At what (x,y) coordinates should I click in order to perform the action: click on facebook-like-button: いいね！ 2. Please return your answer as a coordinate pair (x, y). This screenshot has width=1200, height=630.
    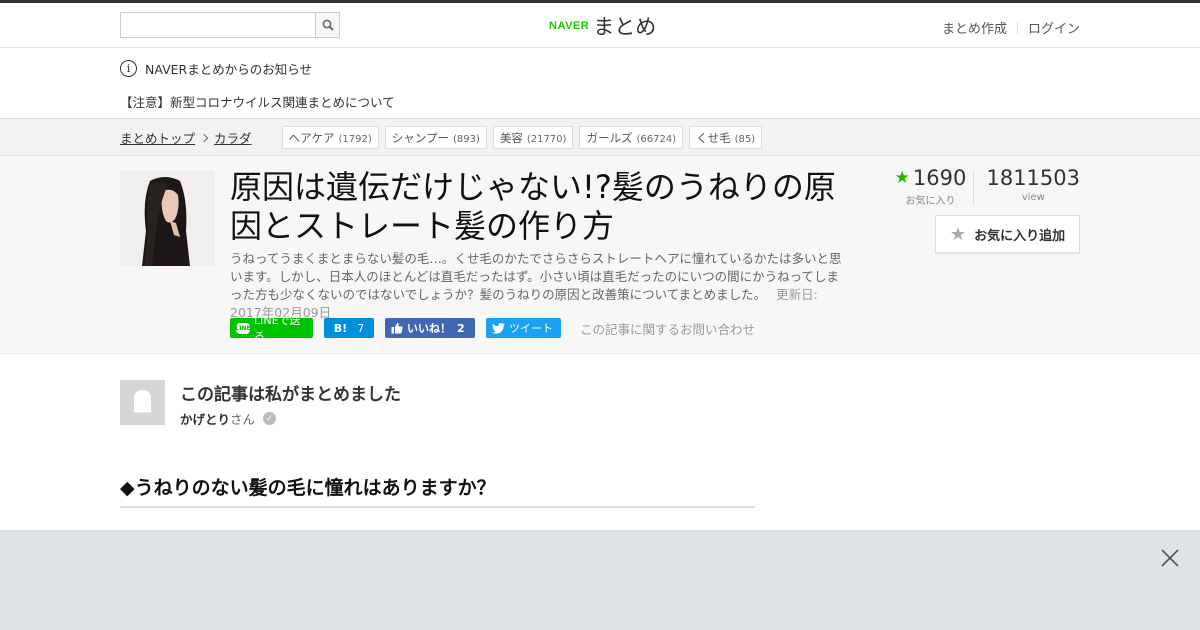
    Looking at the image, I should click on (430, 328).